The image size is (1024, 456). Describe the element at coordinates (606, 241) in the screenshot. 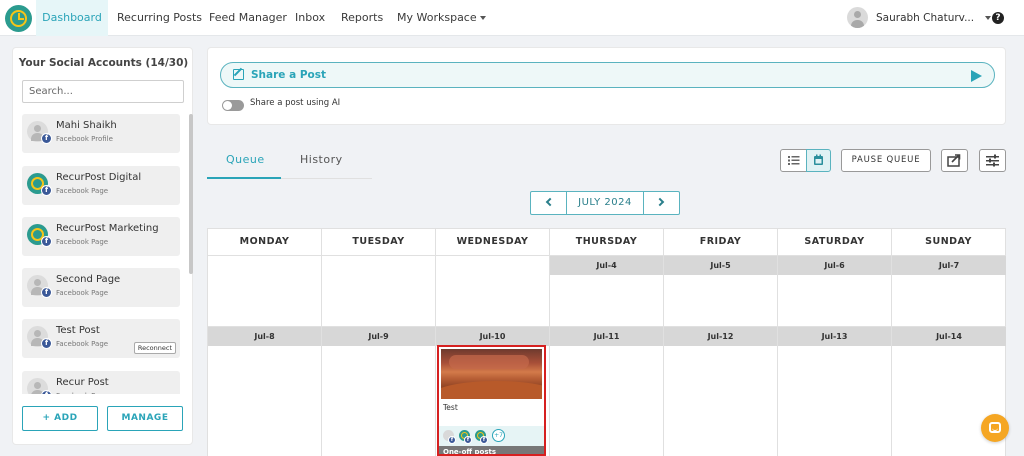

I see `day-header-thursday: THURSDAY` at that location.